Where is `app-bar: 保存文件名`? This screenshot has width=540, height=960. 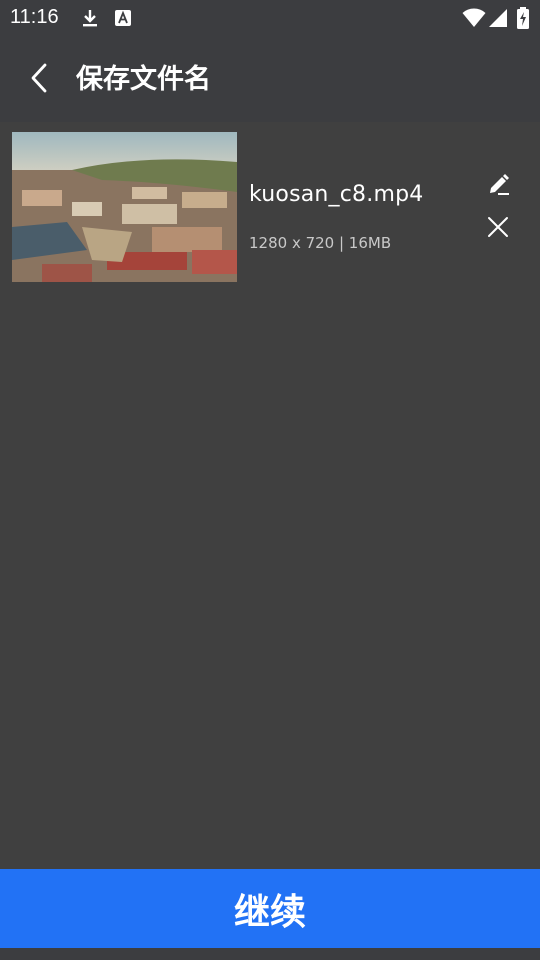
app-bar: 保存文件名 is located at coordinates (270, 79).